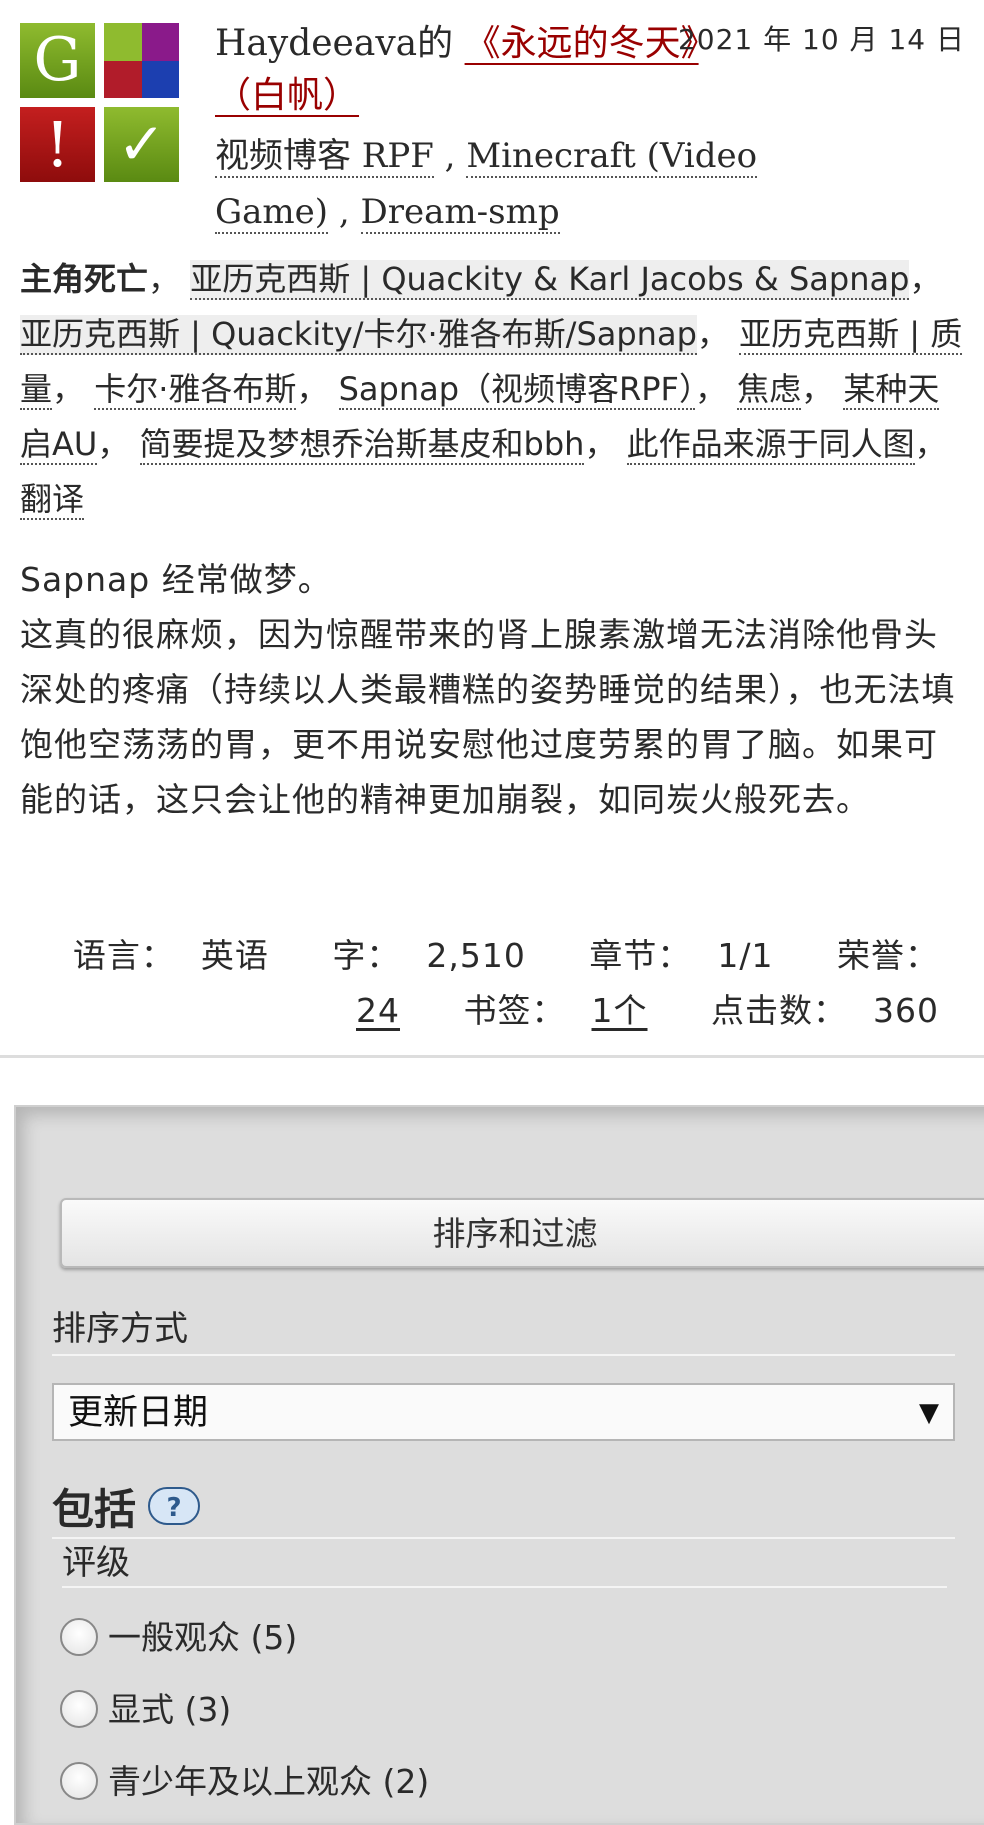 Image resolution: width=984 pixels, height=1825 pixels. What do you see at coordinates (324, 157) in the screenshot?
I see `fandom-link: 视频博客 RPF` at bounding box center [324, 157].